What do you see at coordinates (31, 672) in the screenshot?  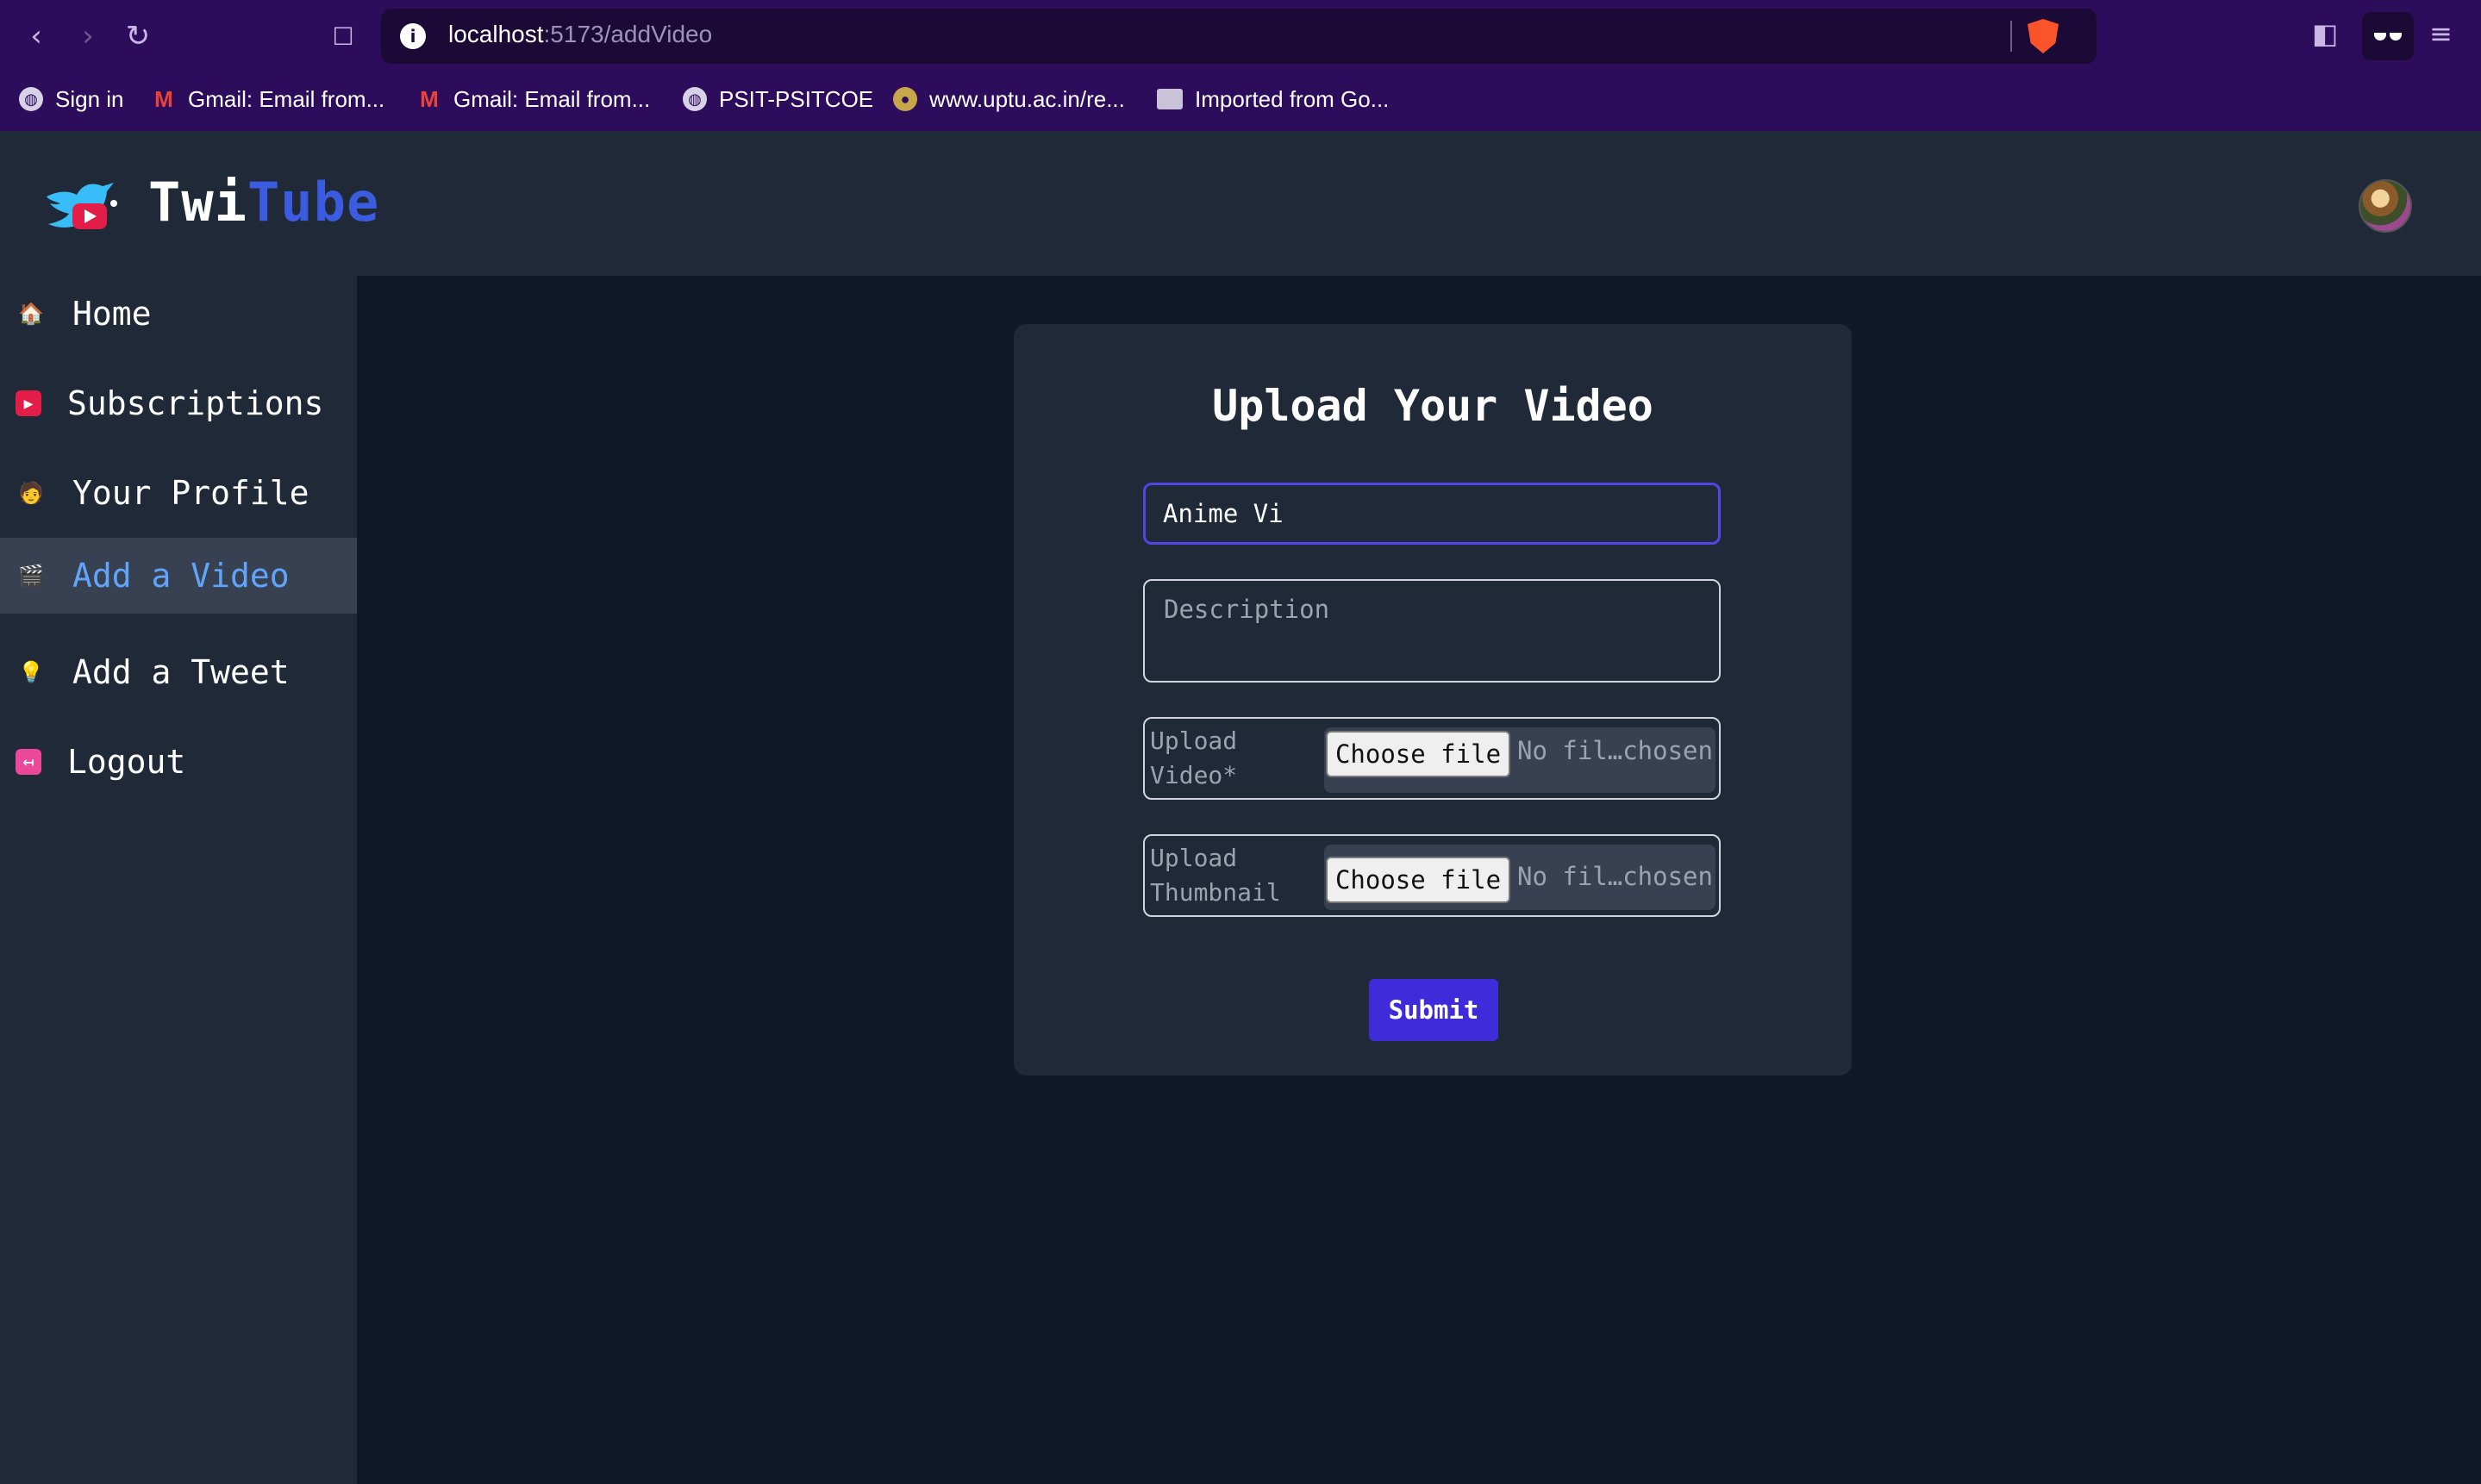 I see `lightbulb-icon: 💡` at bounding box center [31, 672].